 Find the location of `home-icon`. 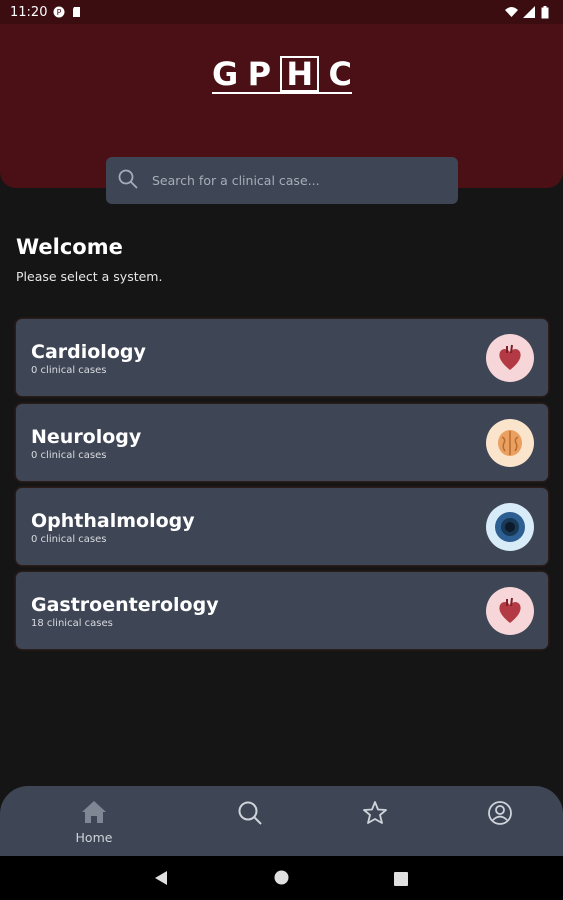

home-icon is located at coordinates (94, 814).